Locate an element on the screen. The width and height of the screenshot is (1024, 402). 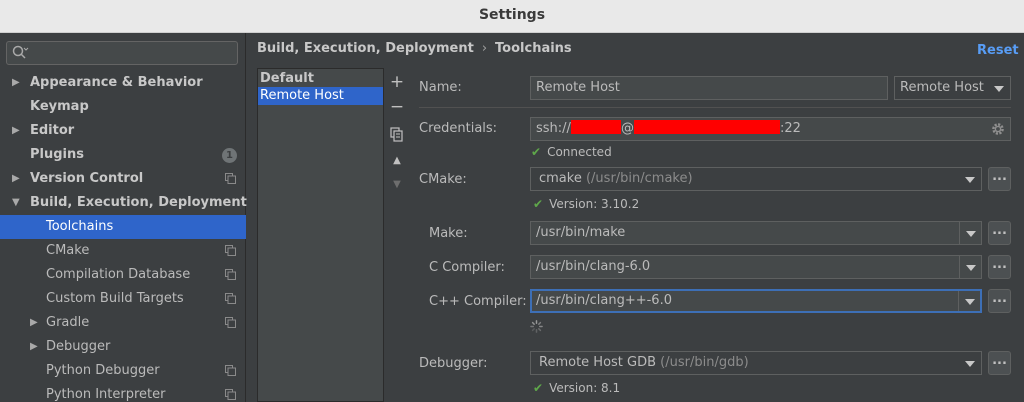
window-title: Settings is located at coordinates (512, 15).